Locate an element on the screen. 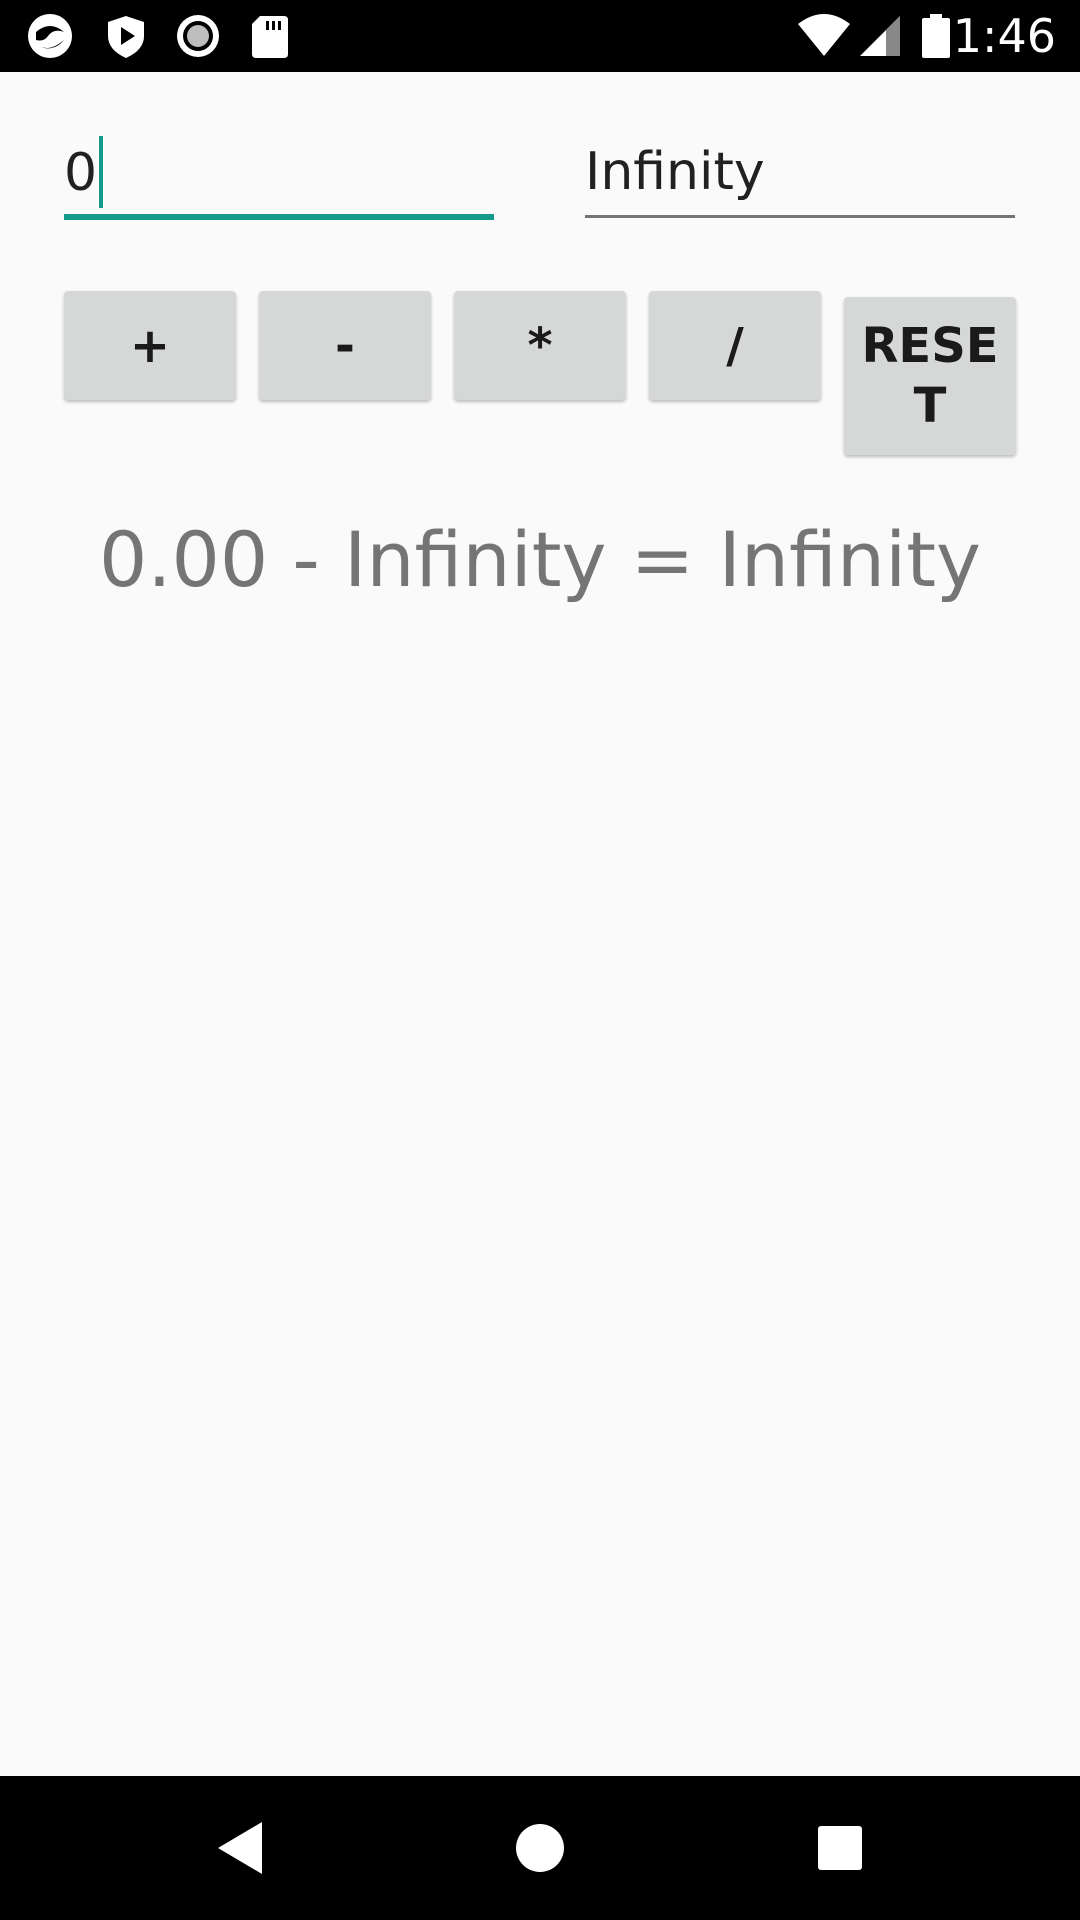  first-number-underline is located at coordinates (279, 217).